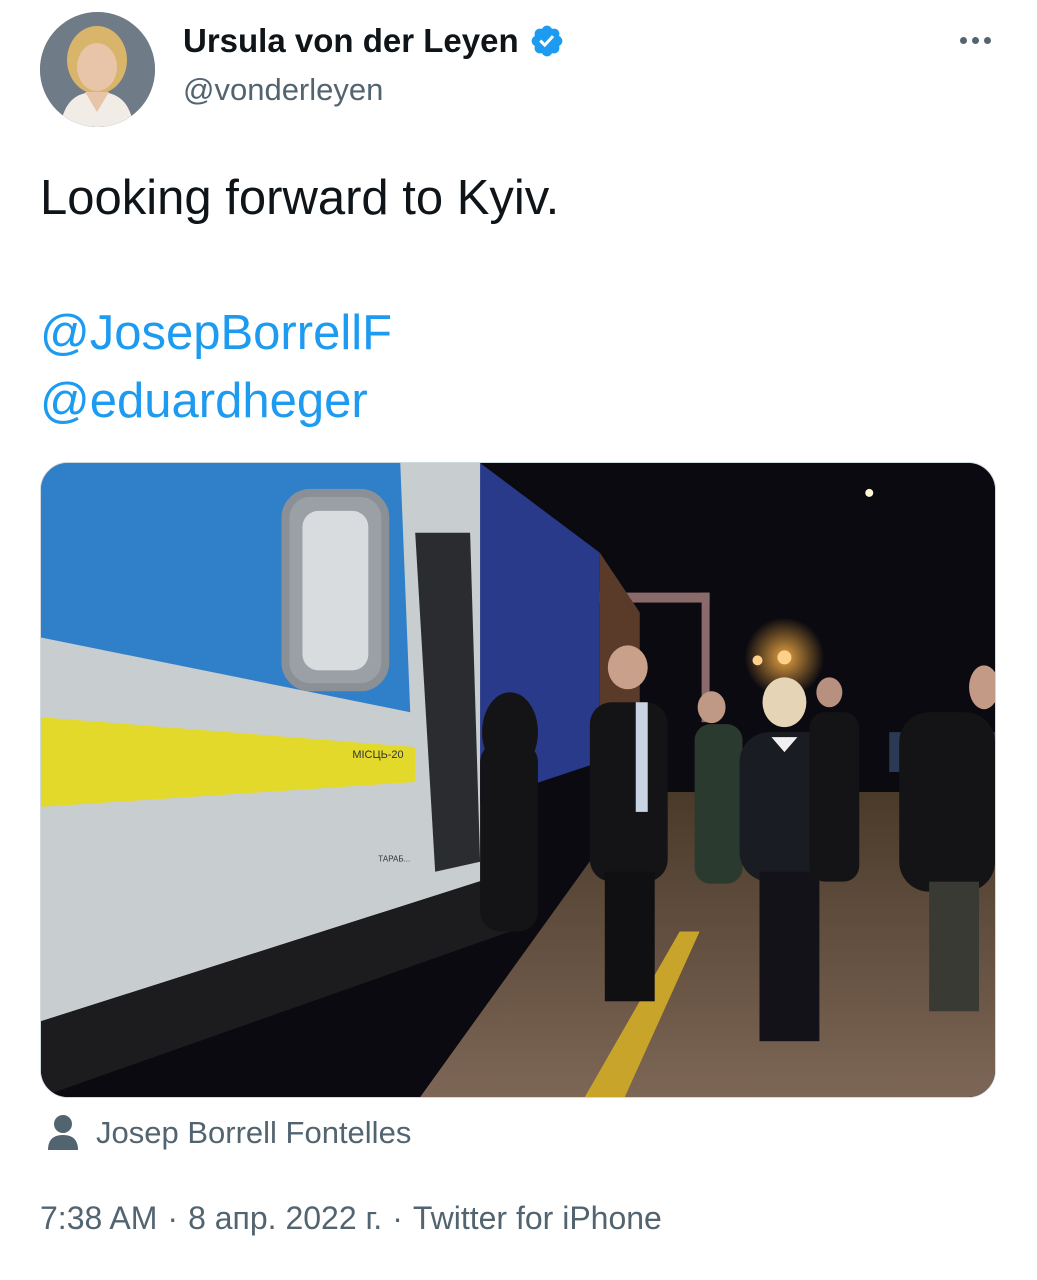 This screenshot has height=1280, width=1037. I want to click on mention-link-josepborrellf: @JosepBorrellF, so click(216, 333).